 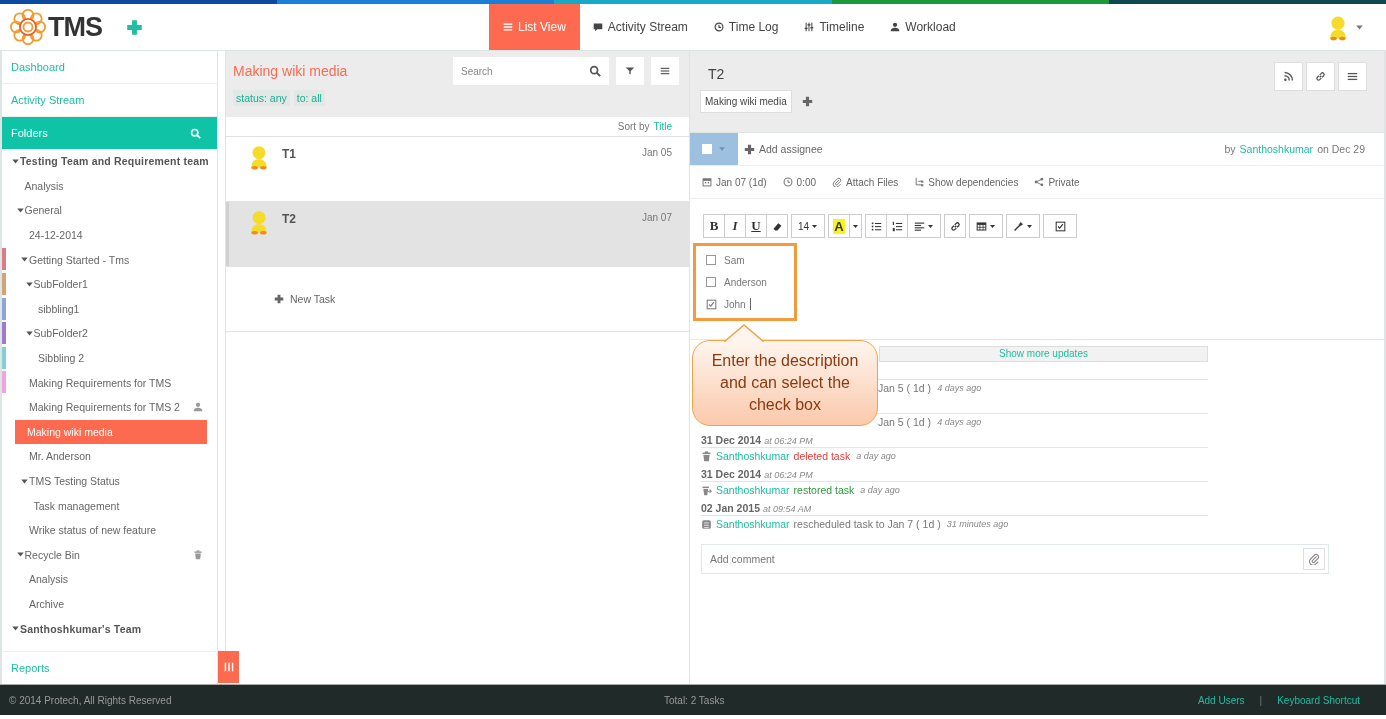 What do you see at coordinates (70, 431) in the screenshot?
I see `folder-label: Making wiki media` at bounding box center [70, 431].